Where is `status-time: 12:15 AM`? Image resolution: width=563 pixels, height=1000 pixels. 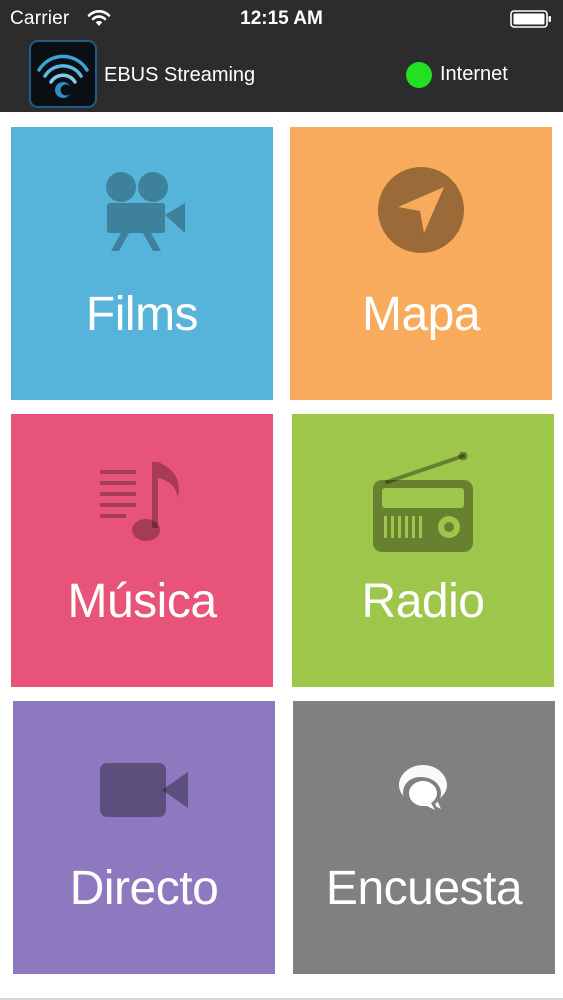 status-time: 12:15 AM is located at coordinates (281, 18).